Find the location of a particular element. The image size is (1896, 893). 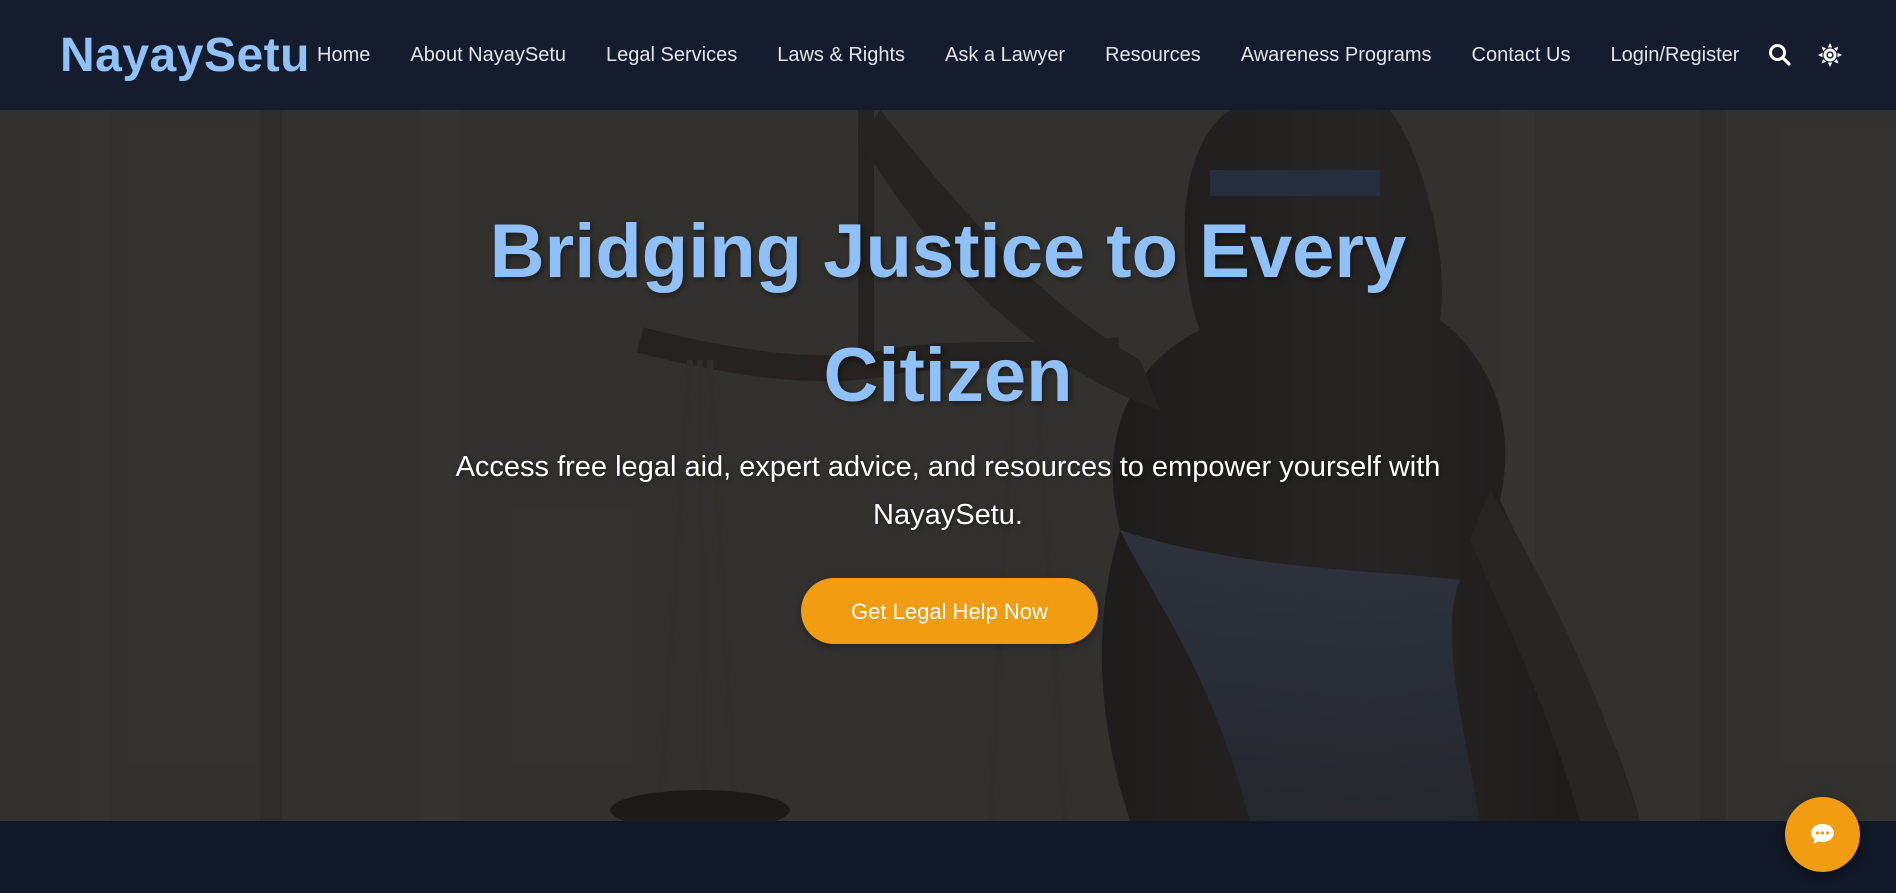

nav-contact: Contact Us is located at coordinates (1521, 55).